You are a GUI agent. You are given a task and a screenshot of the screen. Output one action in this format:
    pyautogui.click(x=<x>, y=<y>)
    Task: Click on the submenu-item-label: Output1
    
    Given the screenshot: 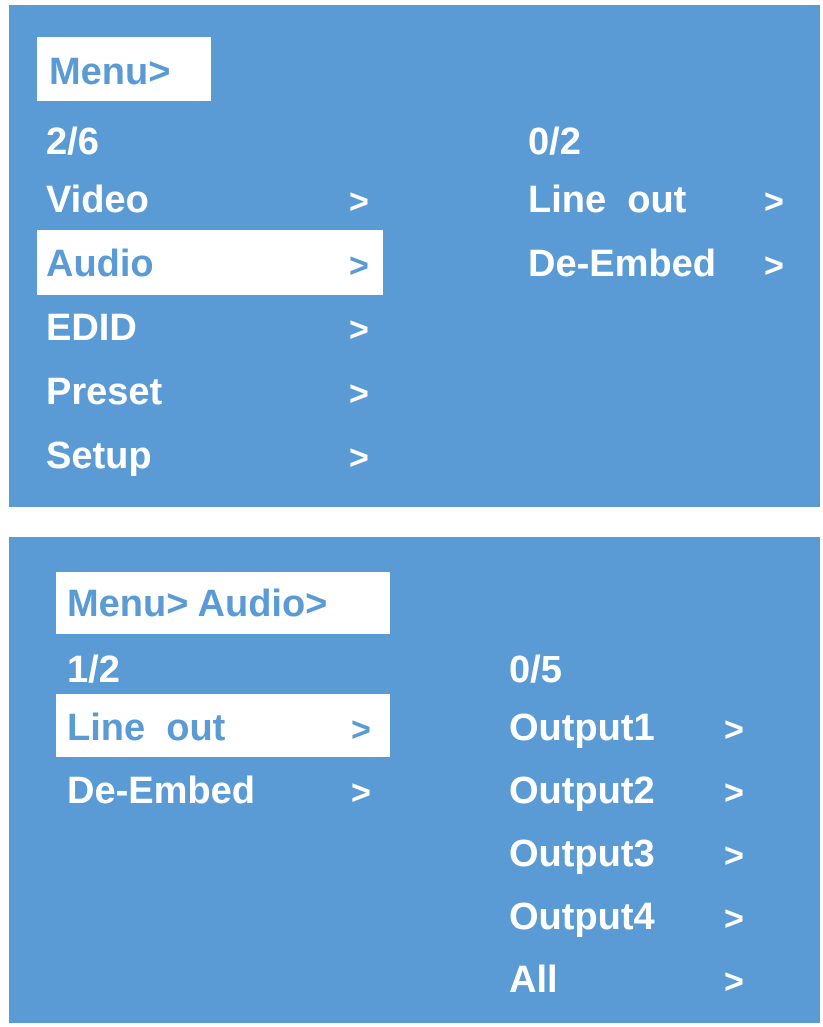 What is the action you would take?
    pyautogui.click(x=582, y=728)
    